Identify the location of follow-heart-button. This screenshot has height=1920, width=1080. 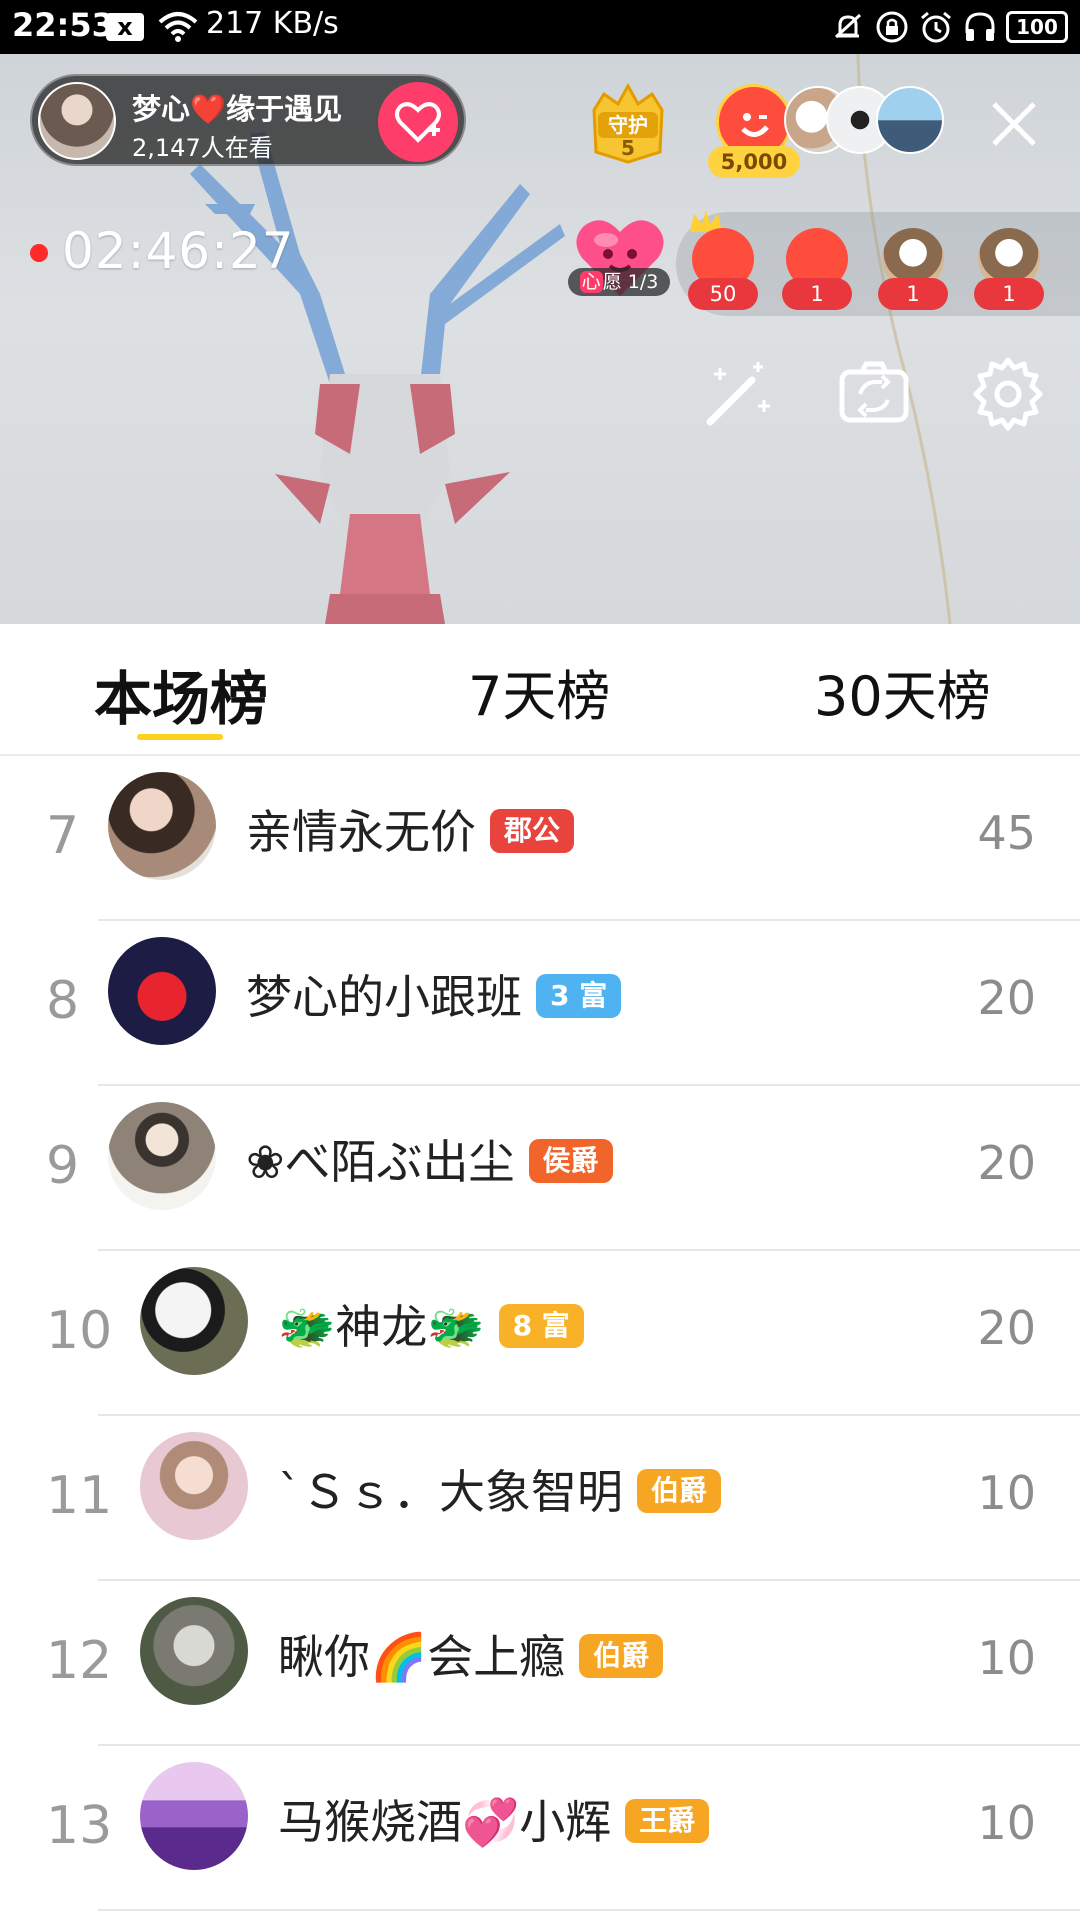
(418, 122).